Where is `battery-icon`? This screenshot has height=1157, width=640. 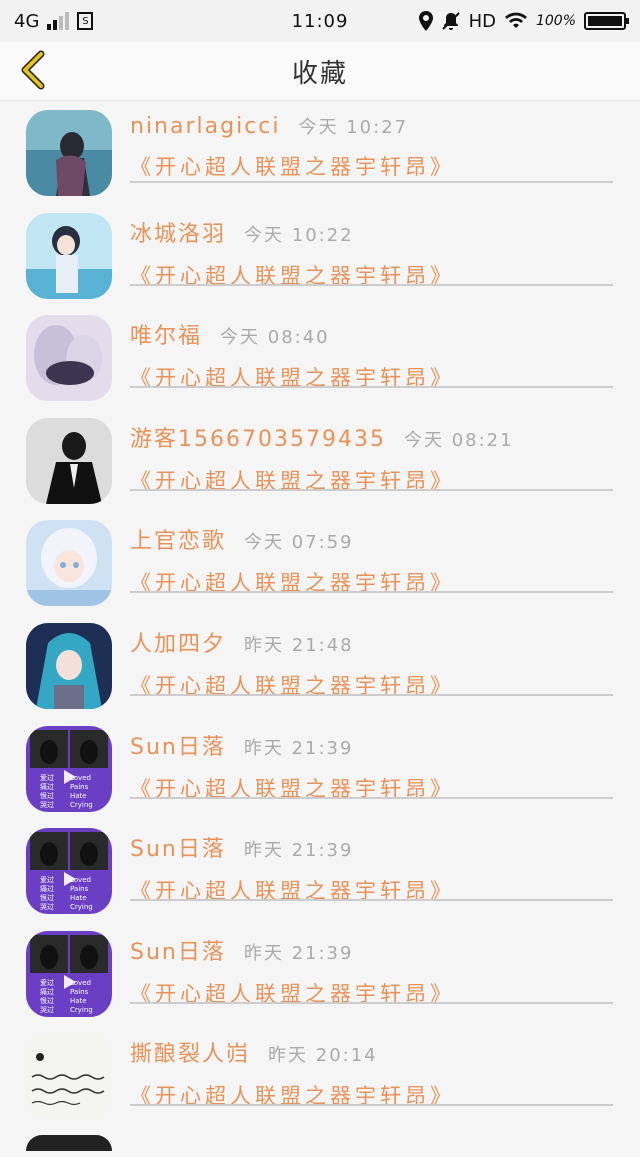 battery-icon is located at coordinates (606, 21).